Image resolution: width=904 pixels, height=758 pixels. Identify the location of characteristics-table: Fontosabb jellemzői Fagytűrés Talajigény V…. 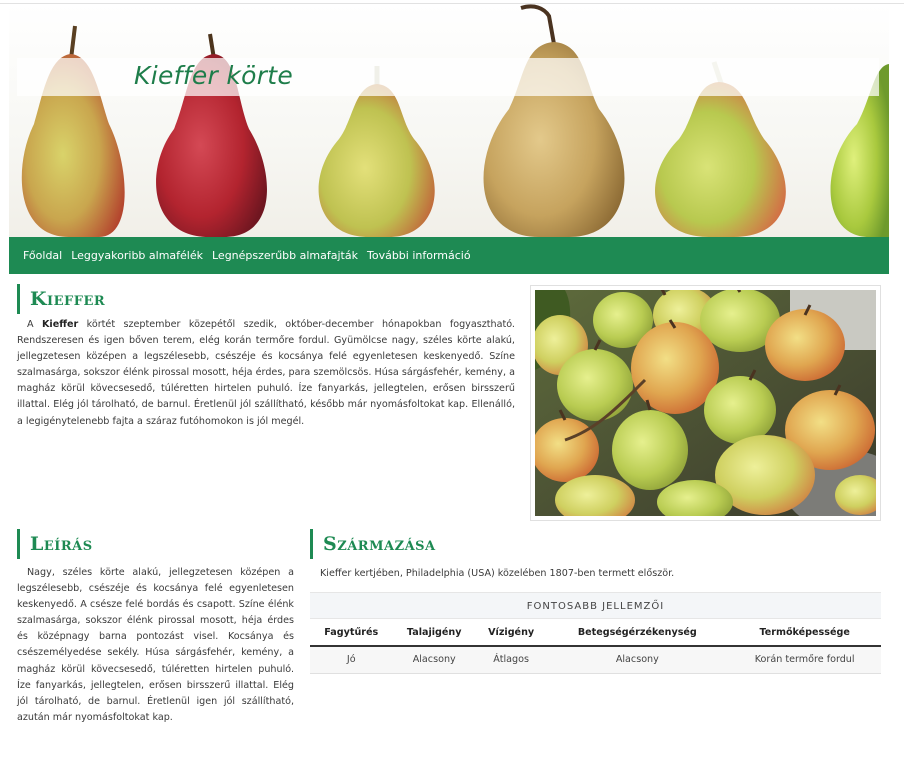
(595, 633).